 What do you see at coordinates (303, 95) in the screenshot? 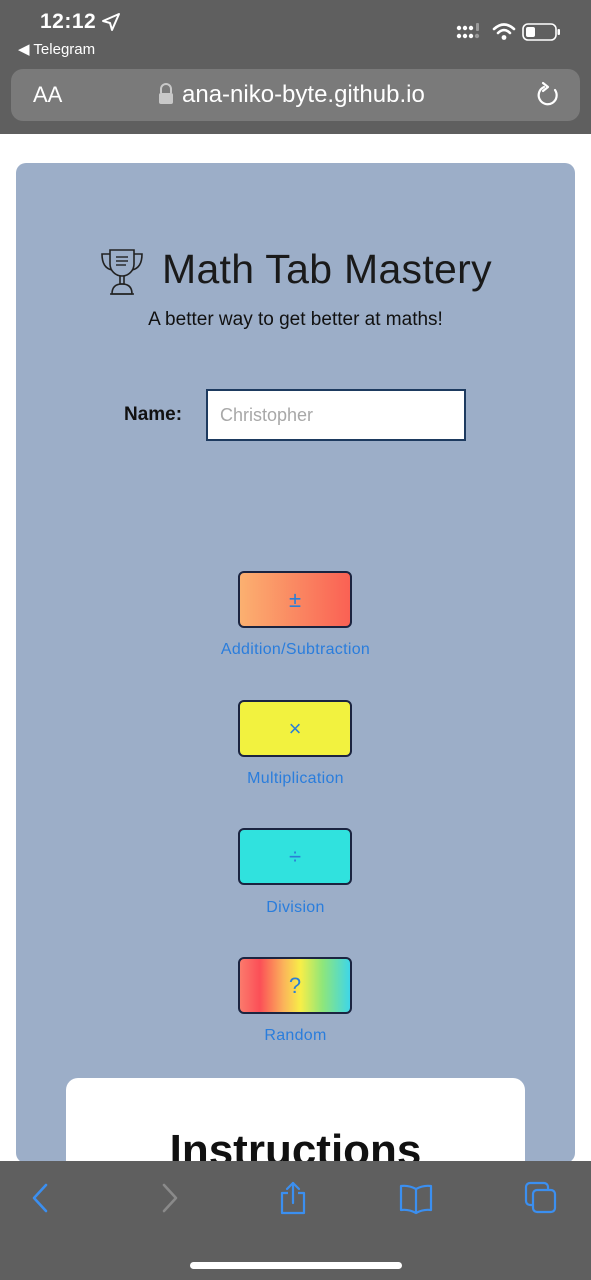
I see `url-text: ana-niko-byte.github.io` at bounding box center [303, 95].